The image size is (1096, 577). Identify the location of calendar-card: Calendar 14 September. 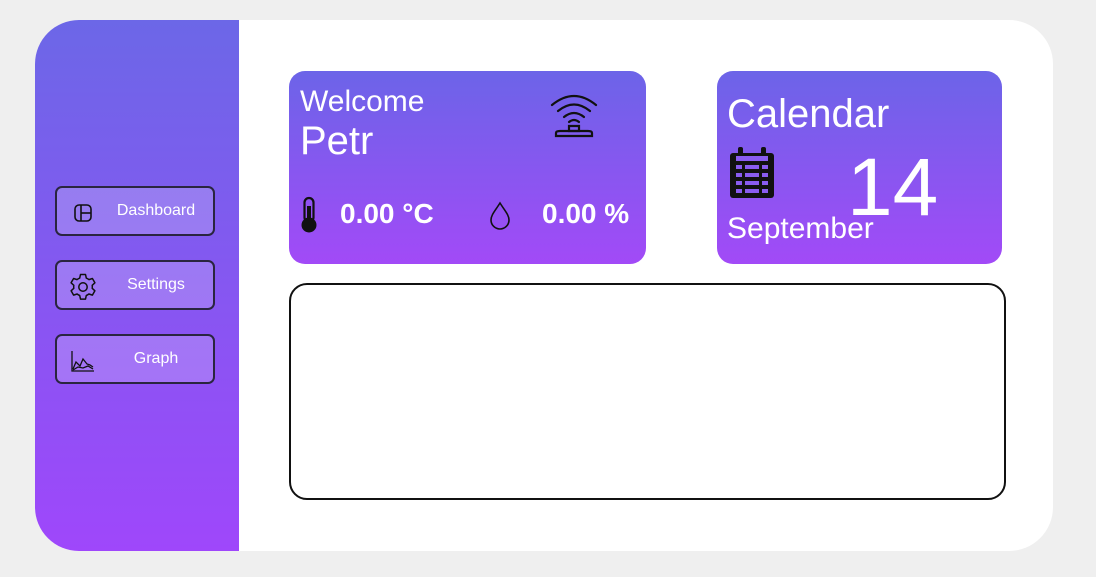
(859, 167).